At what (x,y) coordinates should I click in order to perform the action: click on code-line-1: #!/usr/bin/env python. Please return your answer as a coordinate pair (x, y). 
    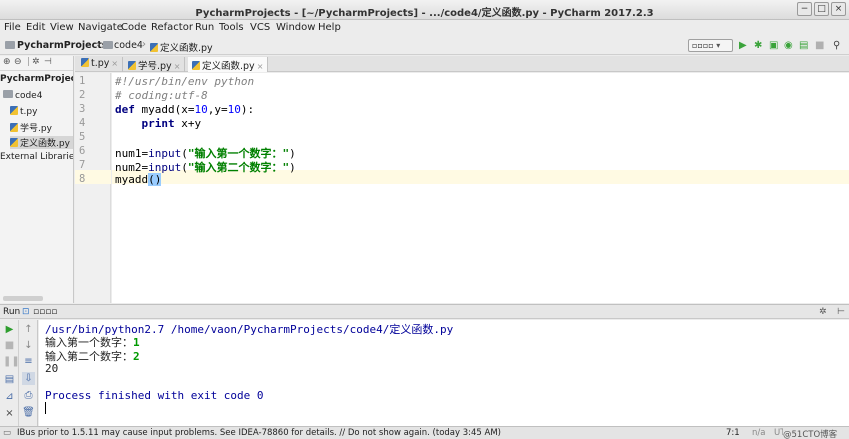
    Looking at the image, I should click on (185, 81).